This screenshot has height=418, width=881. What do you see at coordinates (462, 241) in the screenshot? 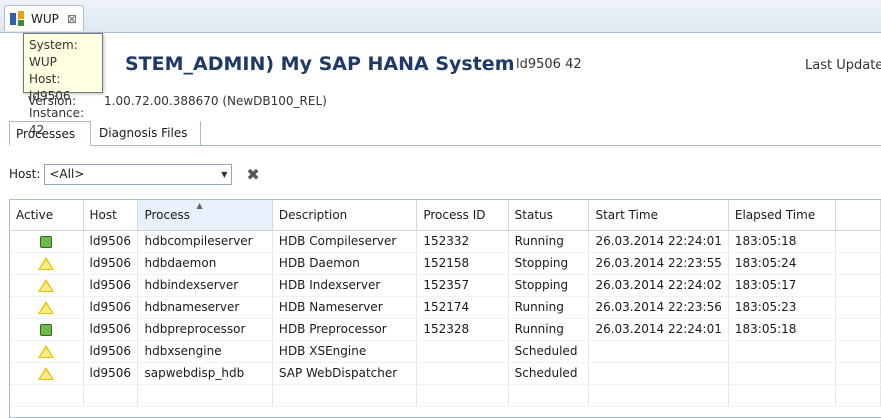
I see `process-id-cell: 152332` at bounding box center [462, 241].